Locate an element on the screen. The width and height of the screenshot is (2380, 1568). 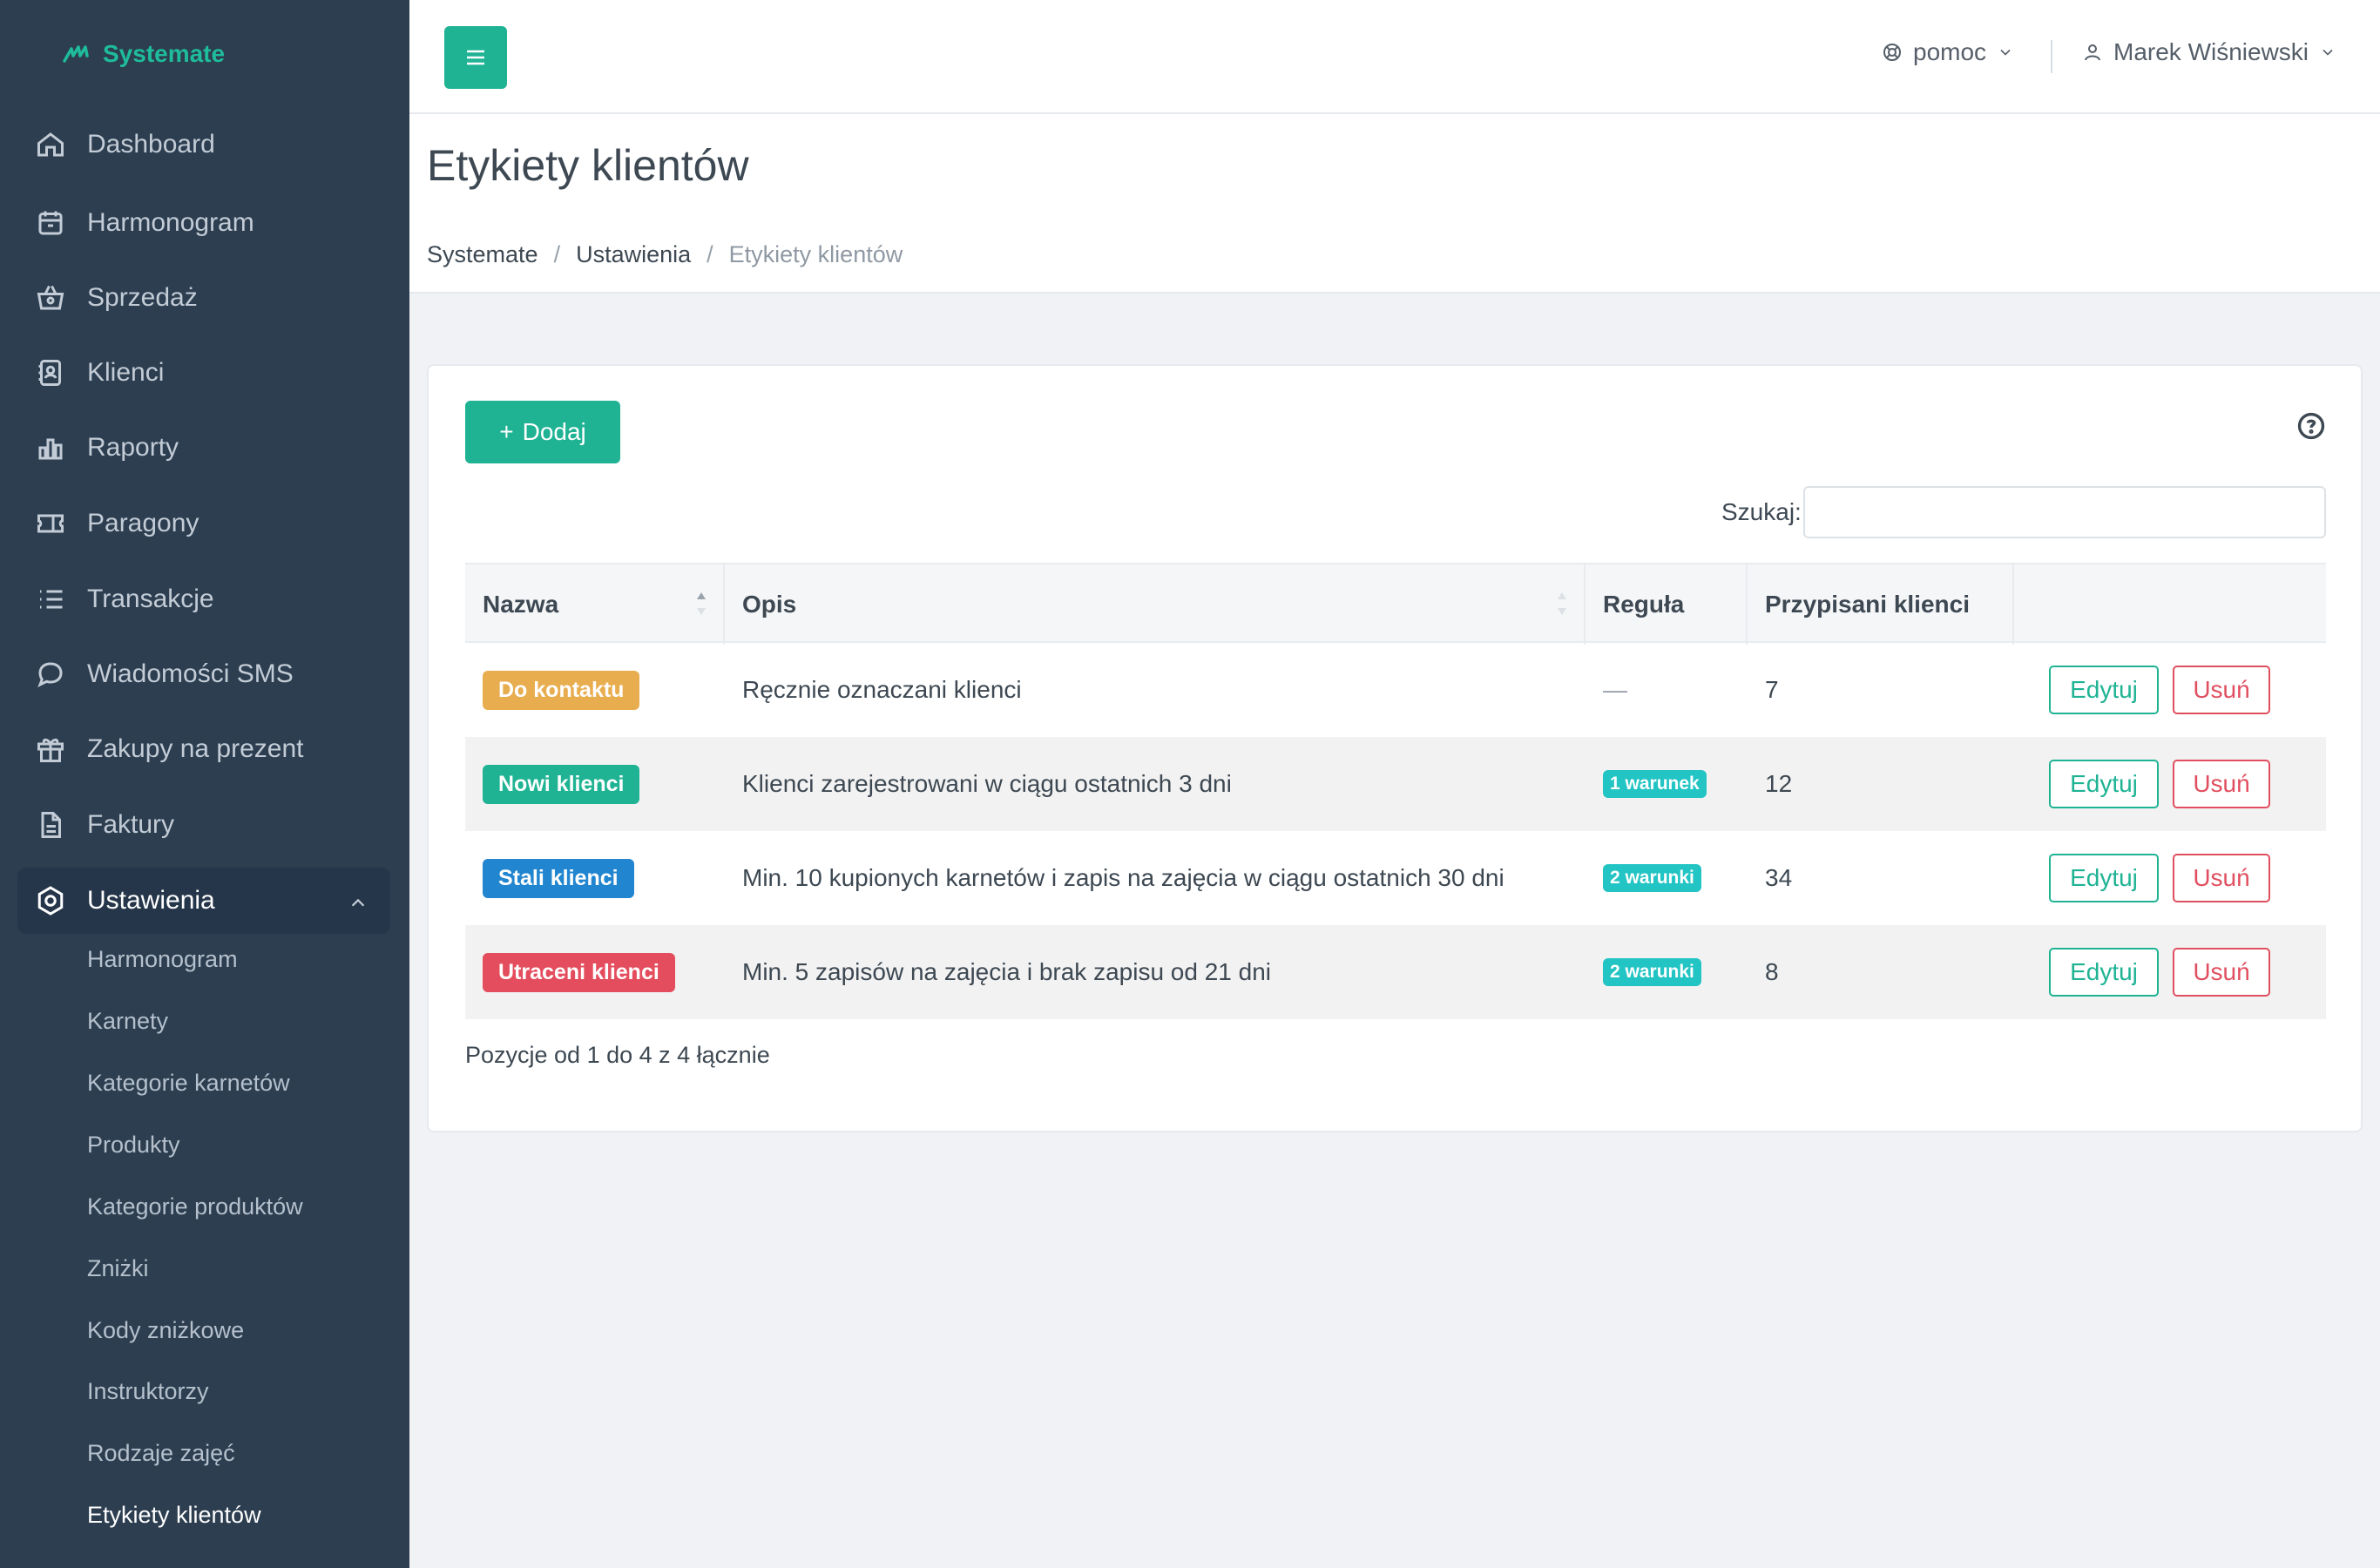
document-icon is located at coordinates (50, 825).